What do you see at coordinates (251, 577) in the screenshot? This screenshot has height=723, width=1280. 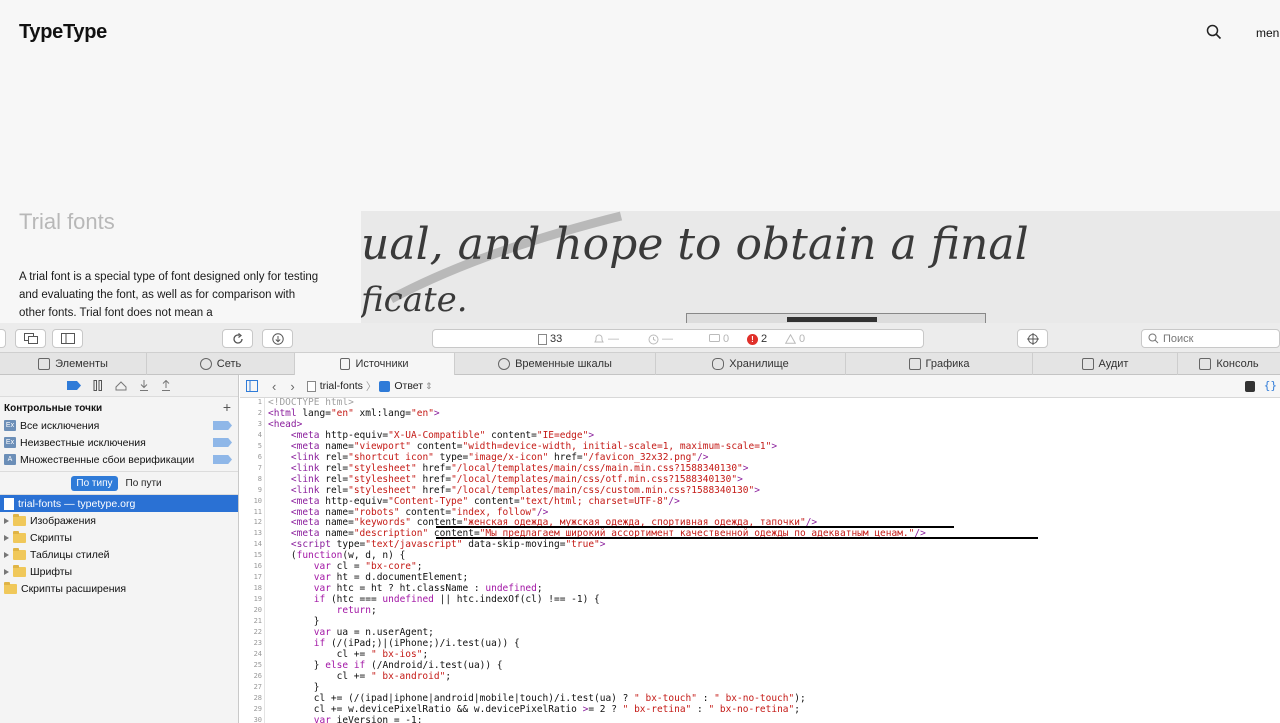 I see `line-number: 17` at bounding box center [251, 577].